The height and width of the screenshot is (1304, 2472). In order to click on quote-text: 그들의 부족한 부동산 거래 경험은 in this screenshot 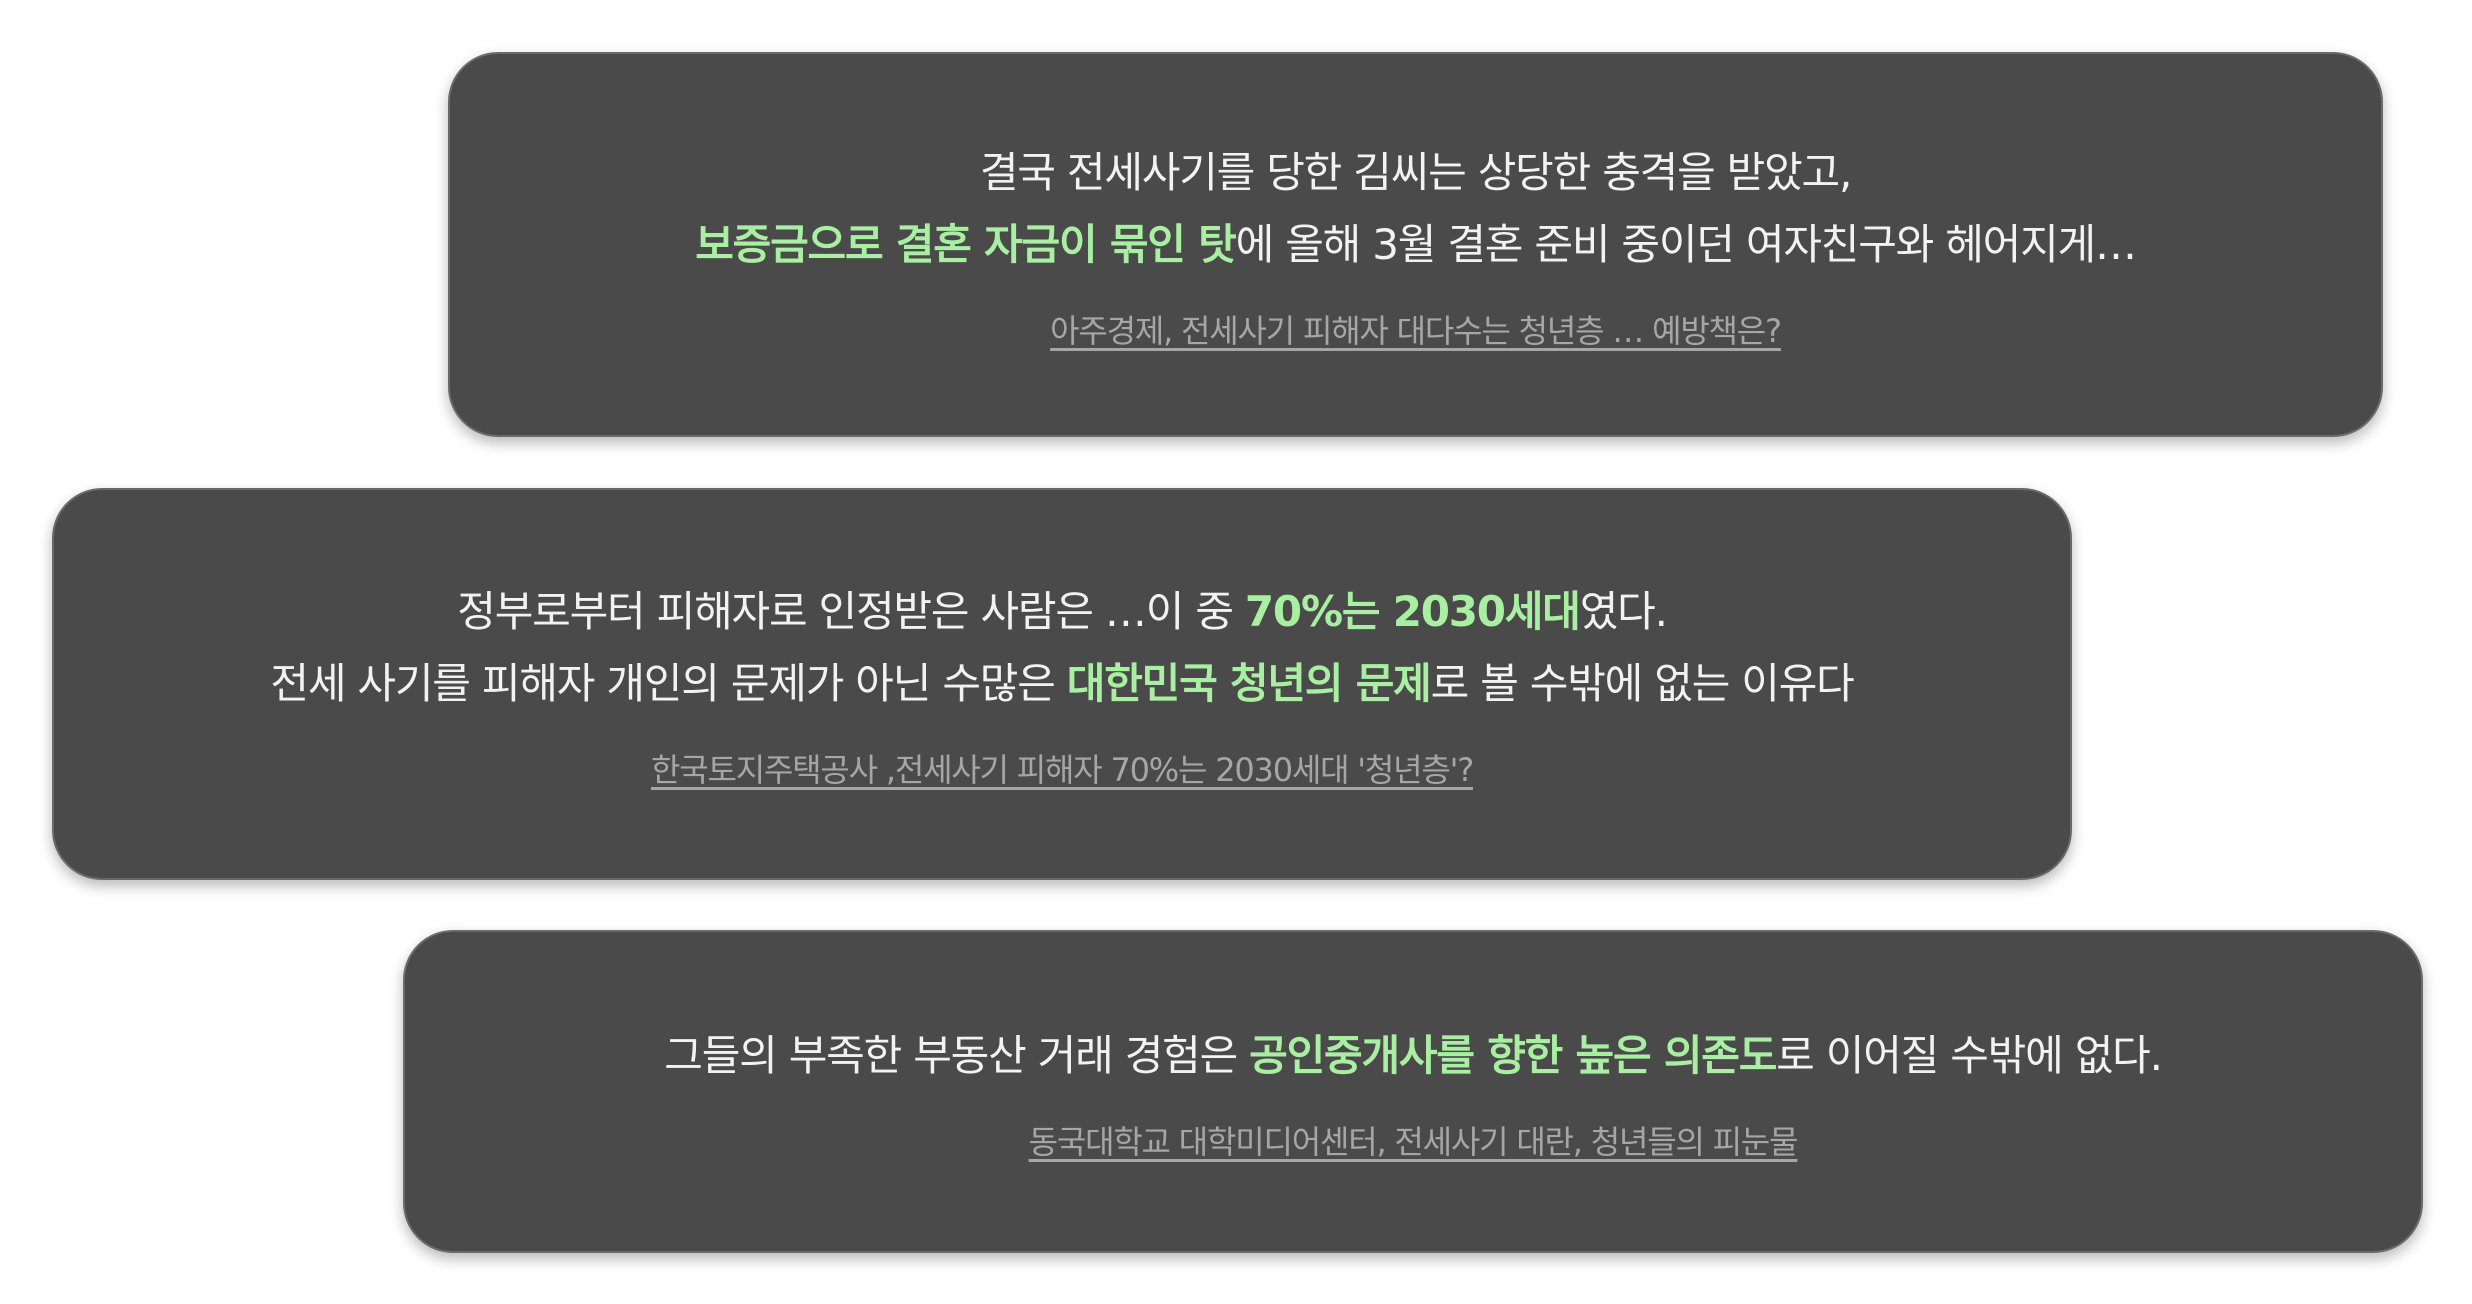, I will do `click(957, 1055)`.